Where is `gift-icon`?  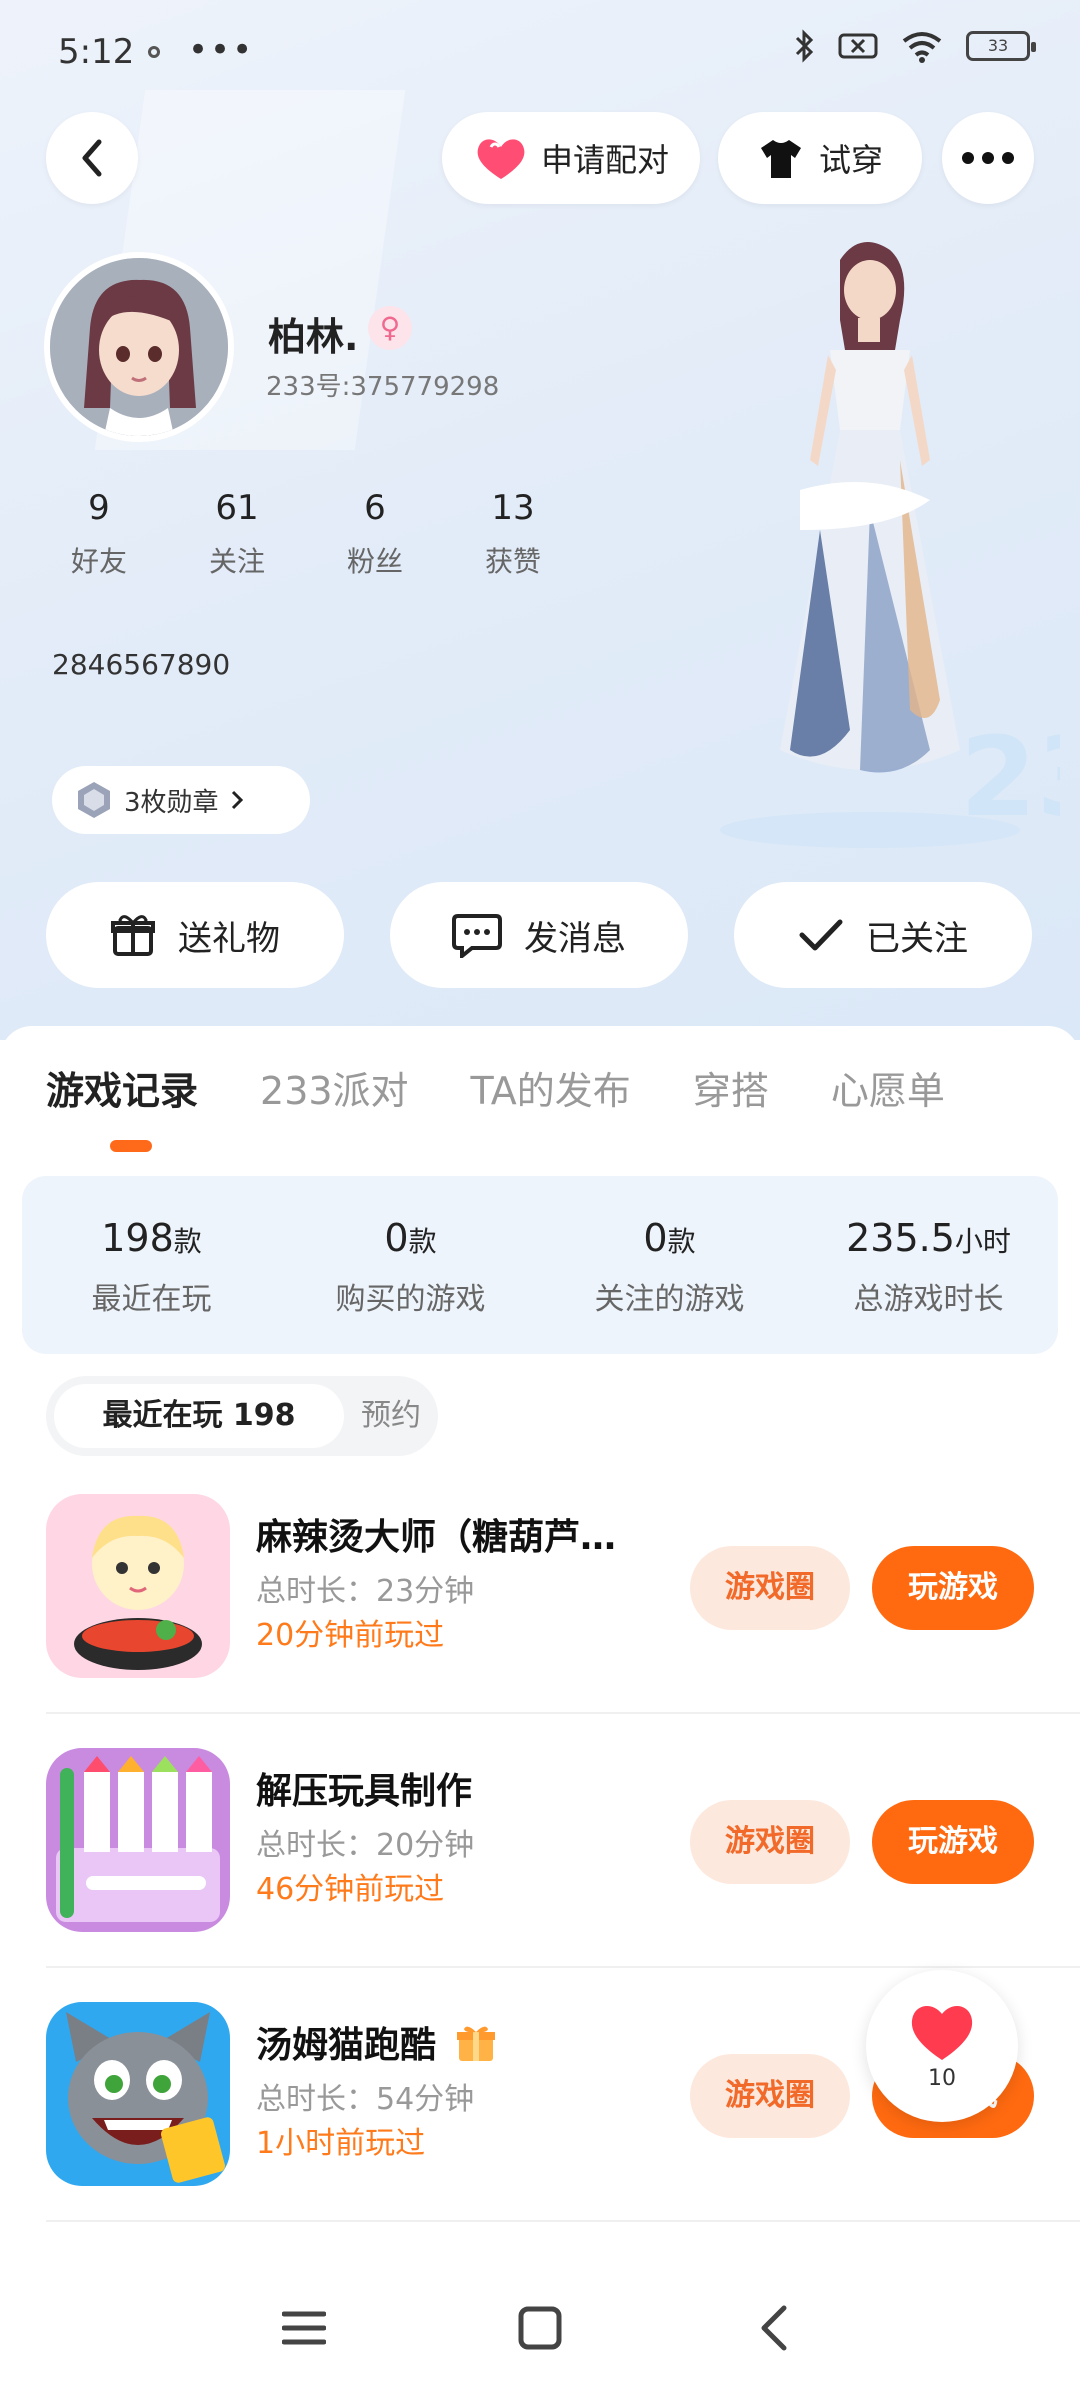 gift-icon is located at coordinates (133, 935).